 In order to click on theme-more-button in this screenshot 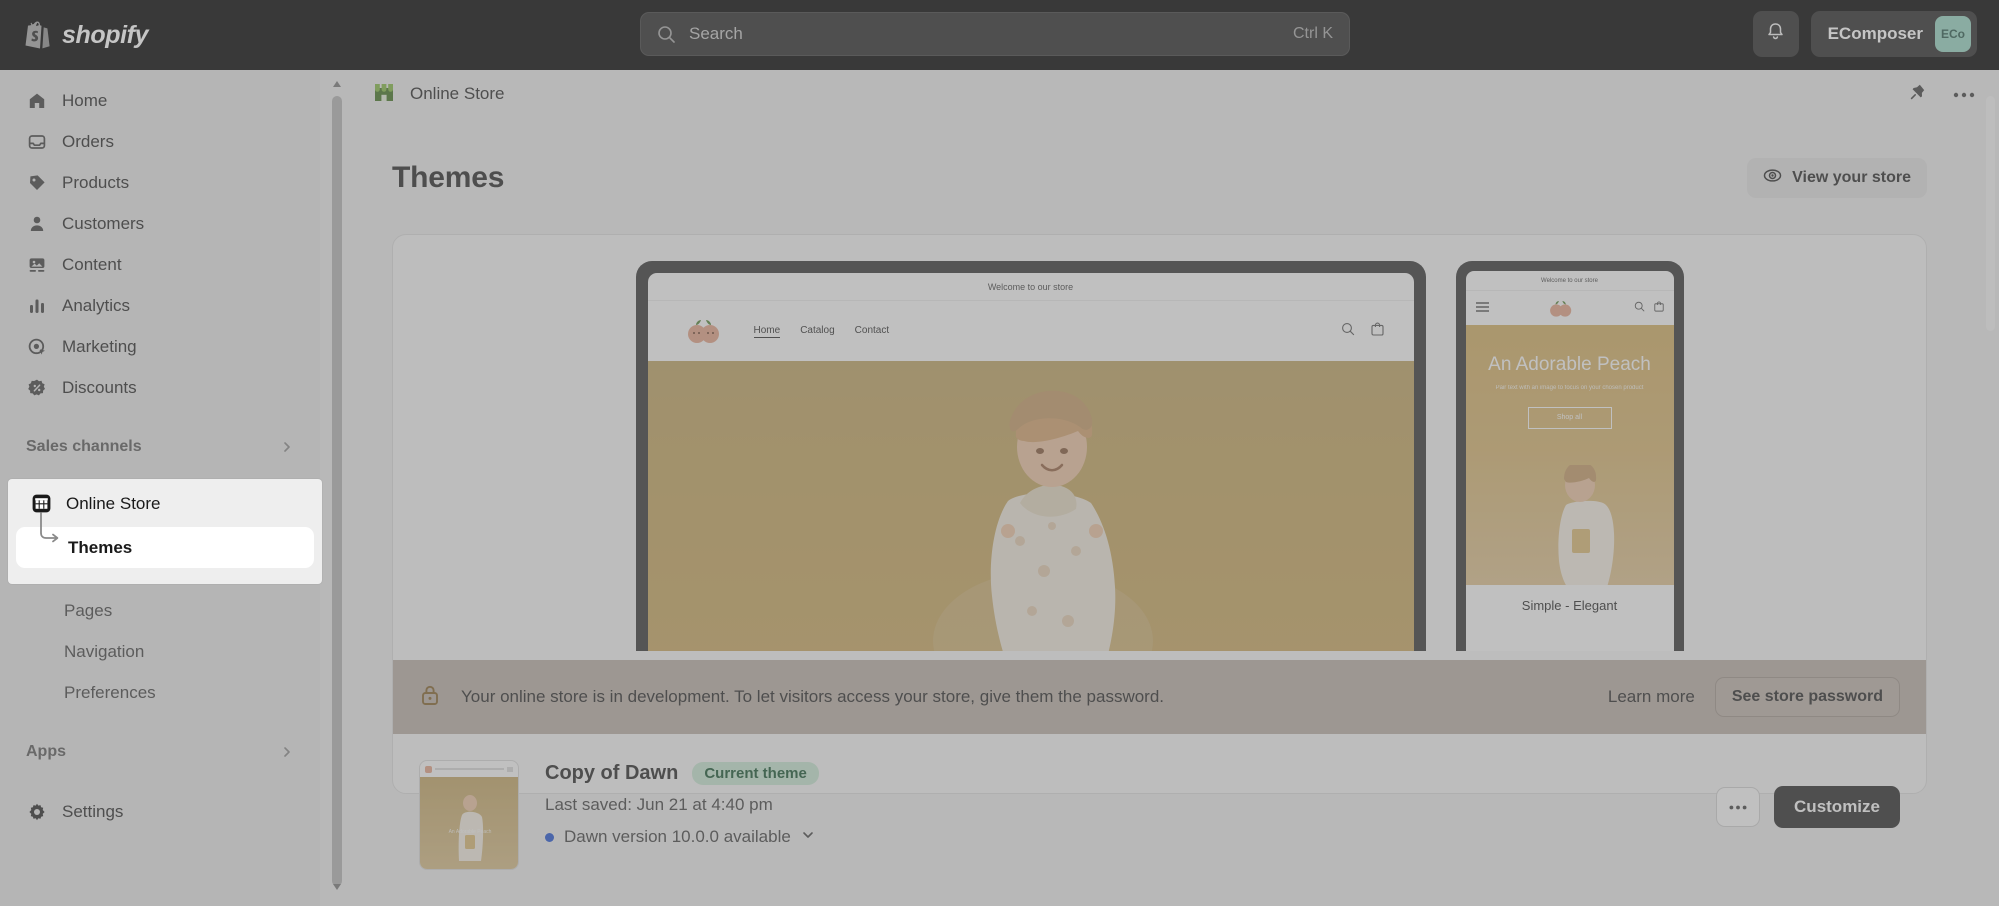, I will do `click(1738, 807)`.